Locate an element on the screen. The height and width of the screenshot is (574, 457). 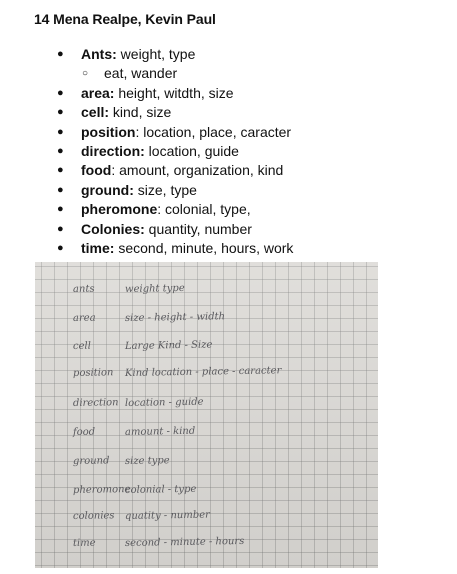
handwritten-row: colonies quatity - number is located at coordinates (206, 520).